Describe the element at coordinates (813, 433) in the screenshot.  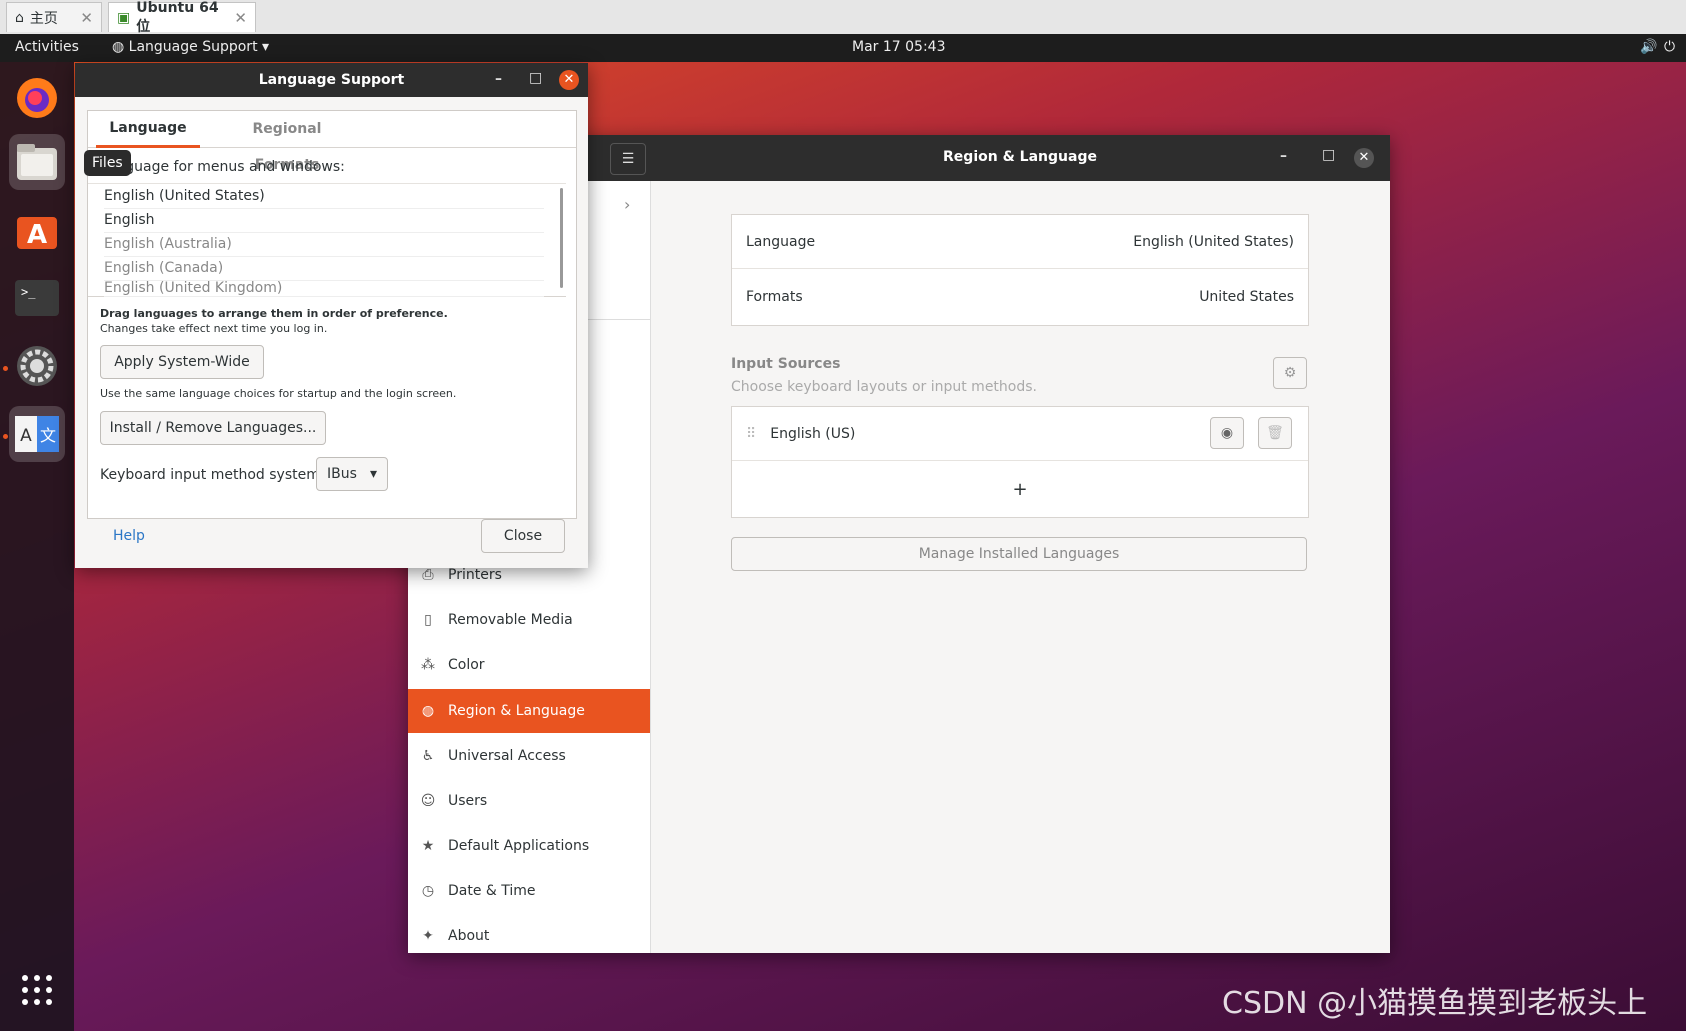
I see `input-source-label: English (US)` at that location.